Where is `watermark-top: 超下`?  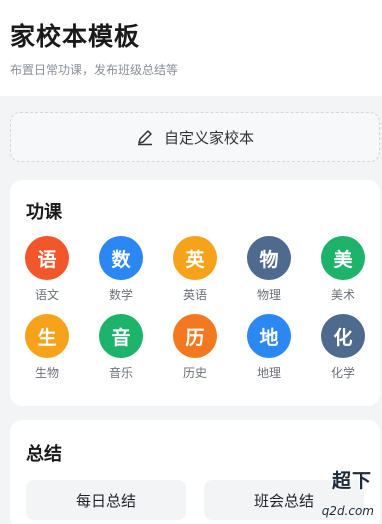 watermark-top: 超下 is located at coordinates (351, 481).